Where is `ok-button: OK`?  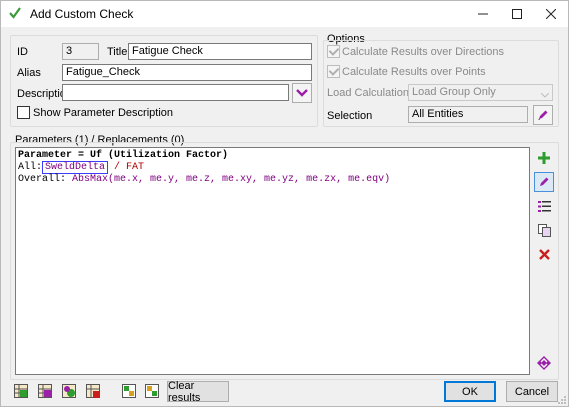 ok-button: OK is located at coordinates (470, 391).